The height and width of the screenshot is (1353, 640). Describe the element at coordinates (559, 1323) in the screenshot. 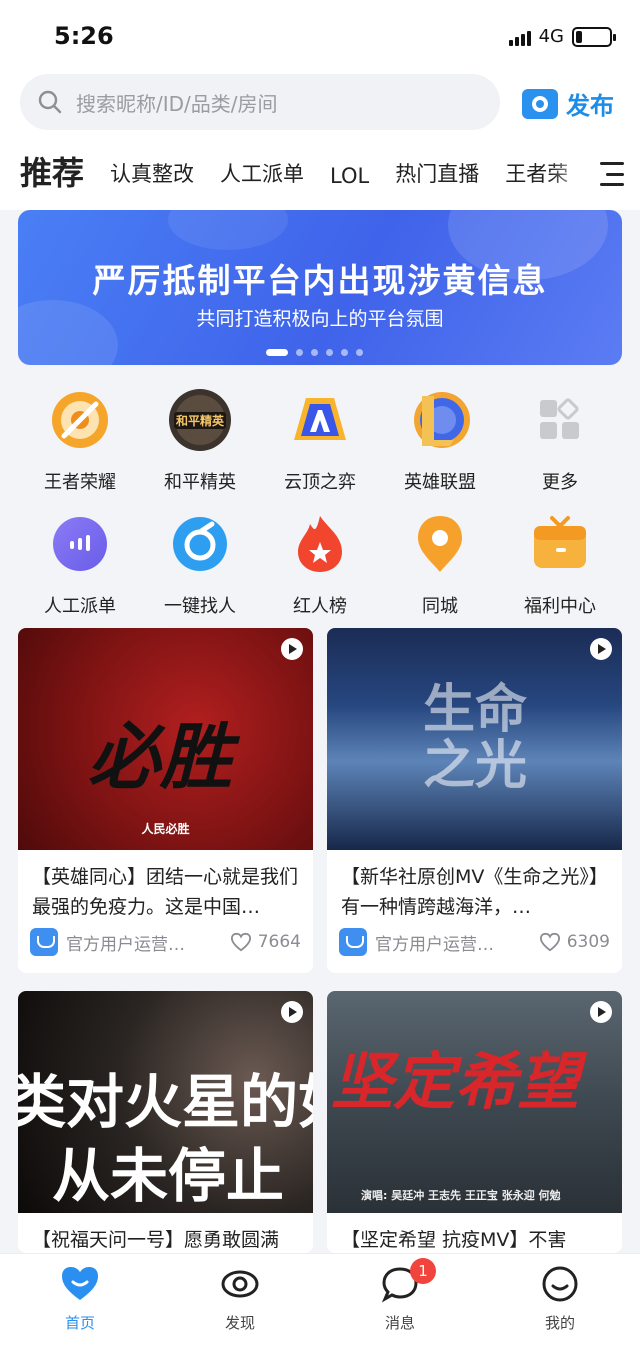

I see `nav-label: 我的` at that location.